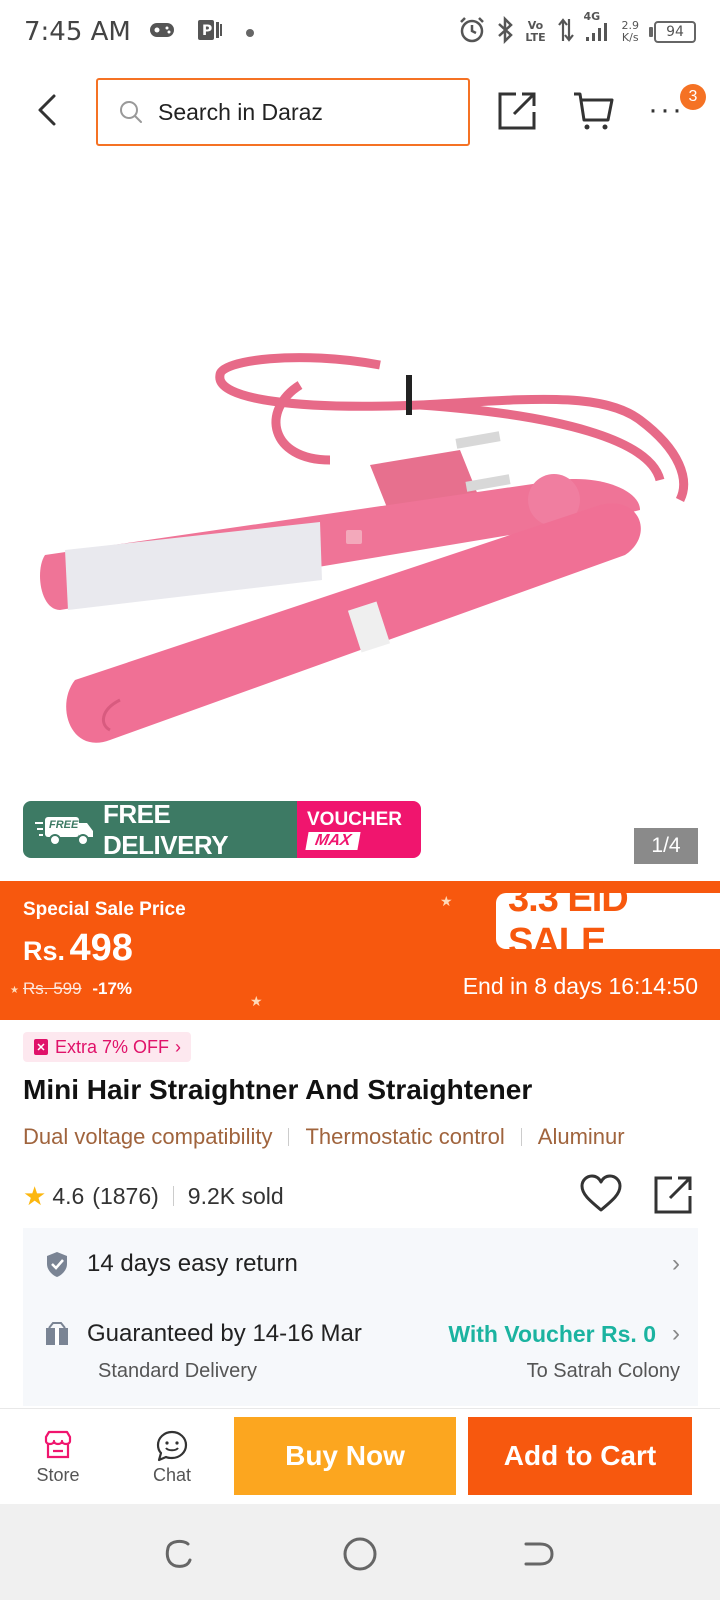 This screenshot has height=1600, width=720. What do you see at coordinates (68, 1195) in the screenshot?
I see `rating-value: 4.6` at bounding box center [68, 1195].